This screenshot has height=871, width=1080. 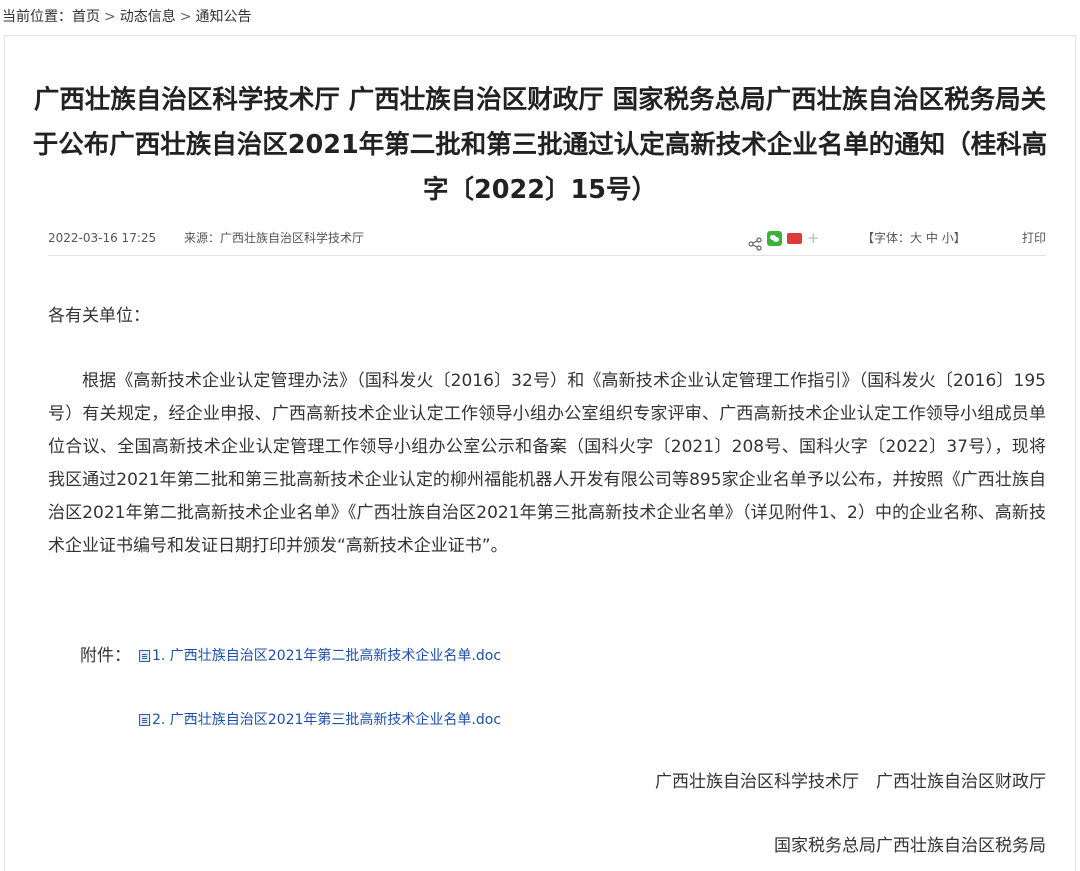 I want to click on breadcrumb-news: 动态信息, so click(x=148, y=17).